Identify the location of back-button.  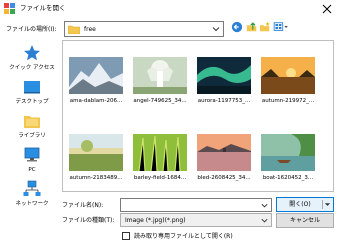
(237, 27).